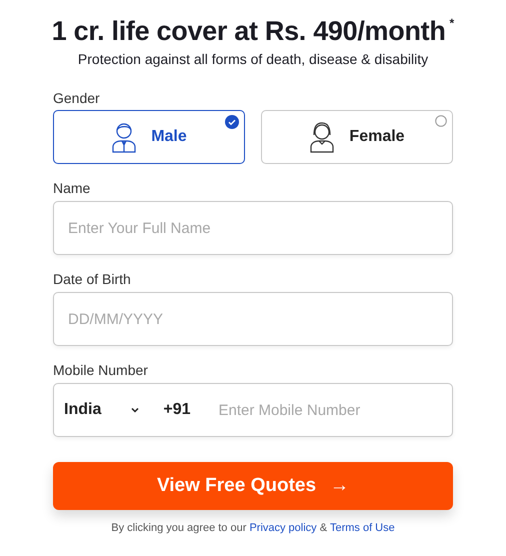  What do you see at coordinates (232, 122) in the screenshot?
I see `check-icon` at bounding box center [232, 122].